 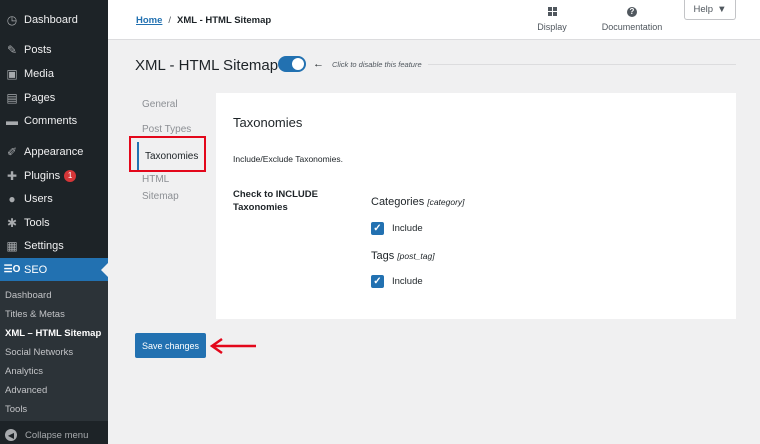 I want to click on sidebar-item-label: Media, so click(x=39, y=73).